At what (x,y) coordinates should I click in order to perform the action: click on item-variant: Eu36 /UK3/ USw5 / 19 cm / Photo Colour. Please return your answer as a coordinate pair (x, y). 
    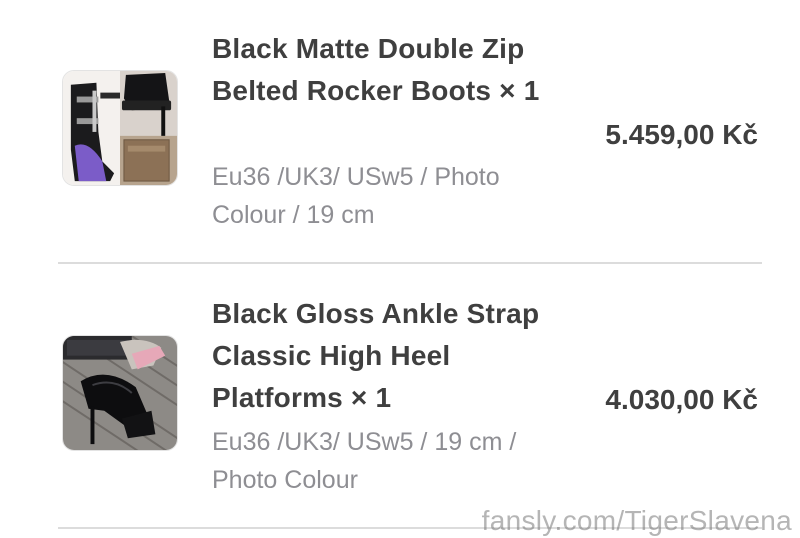
    Looking at the image, I should click on (364, 461).